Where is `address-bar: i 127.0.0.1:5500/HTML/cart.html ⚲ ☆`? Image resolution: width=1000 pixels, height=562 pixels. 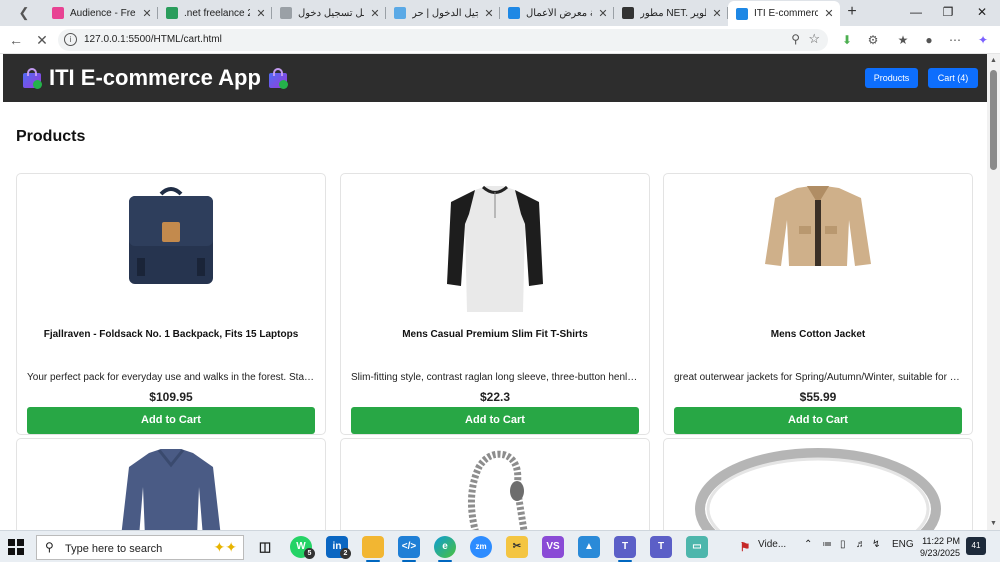
address-bar: i 127.0.0.1:5500/HTML/cart.html ⚲ ☆ is located at coordinates (443, 40).